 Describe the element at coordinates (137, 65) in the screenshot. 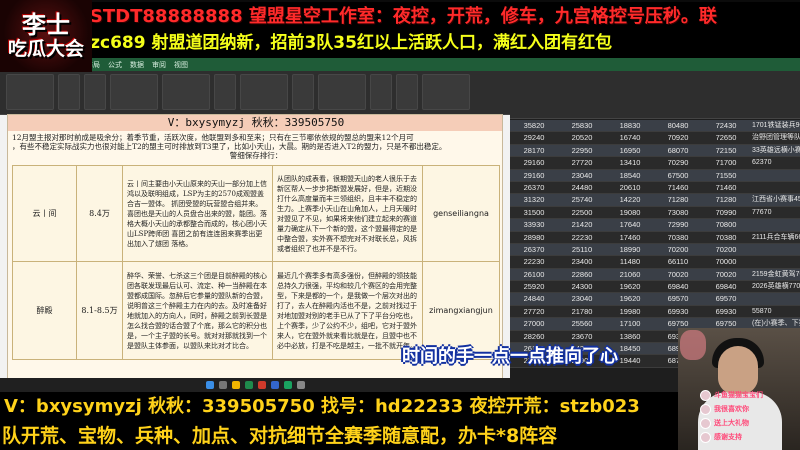

I see `menu-data: 数据` at that location.